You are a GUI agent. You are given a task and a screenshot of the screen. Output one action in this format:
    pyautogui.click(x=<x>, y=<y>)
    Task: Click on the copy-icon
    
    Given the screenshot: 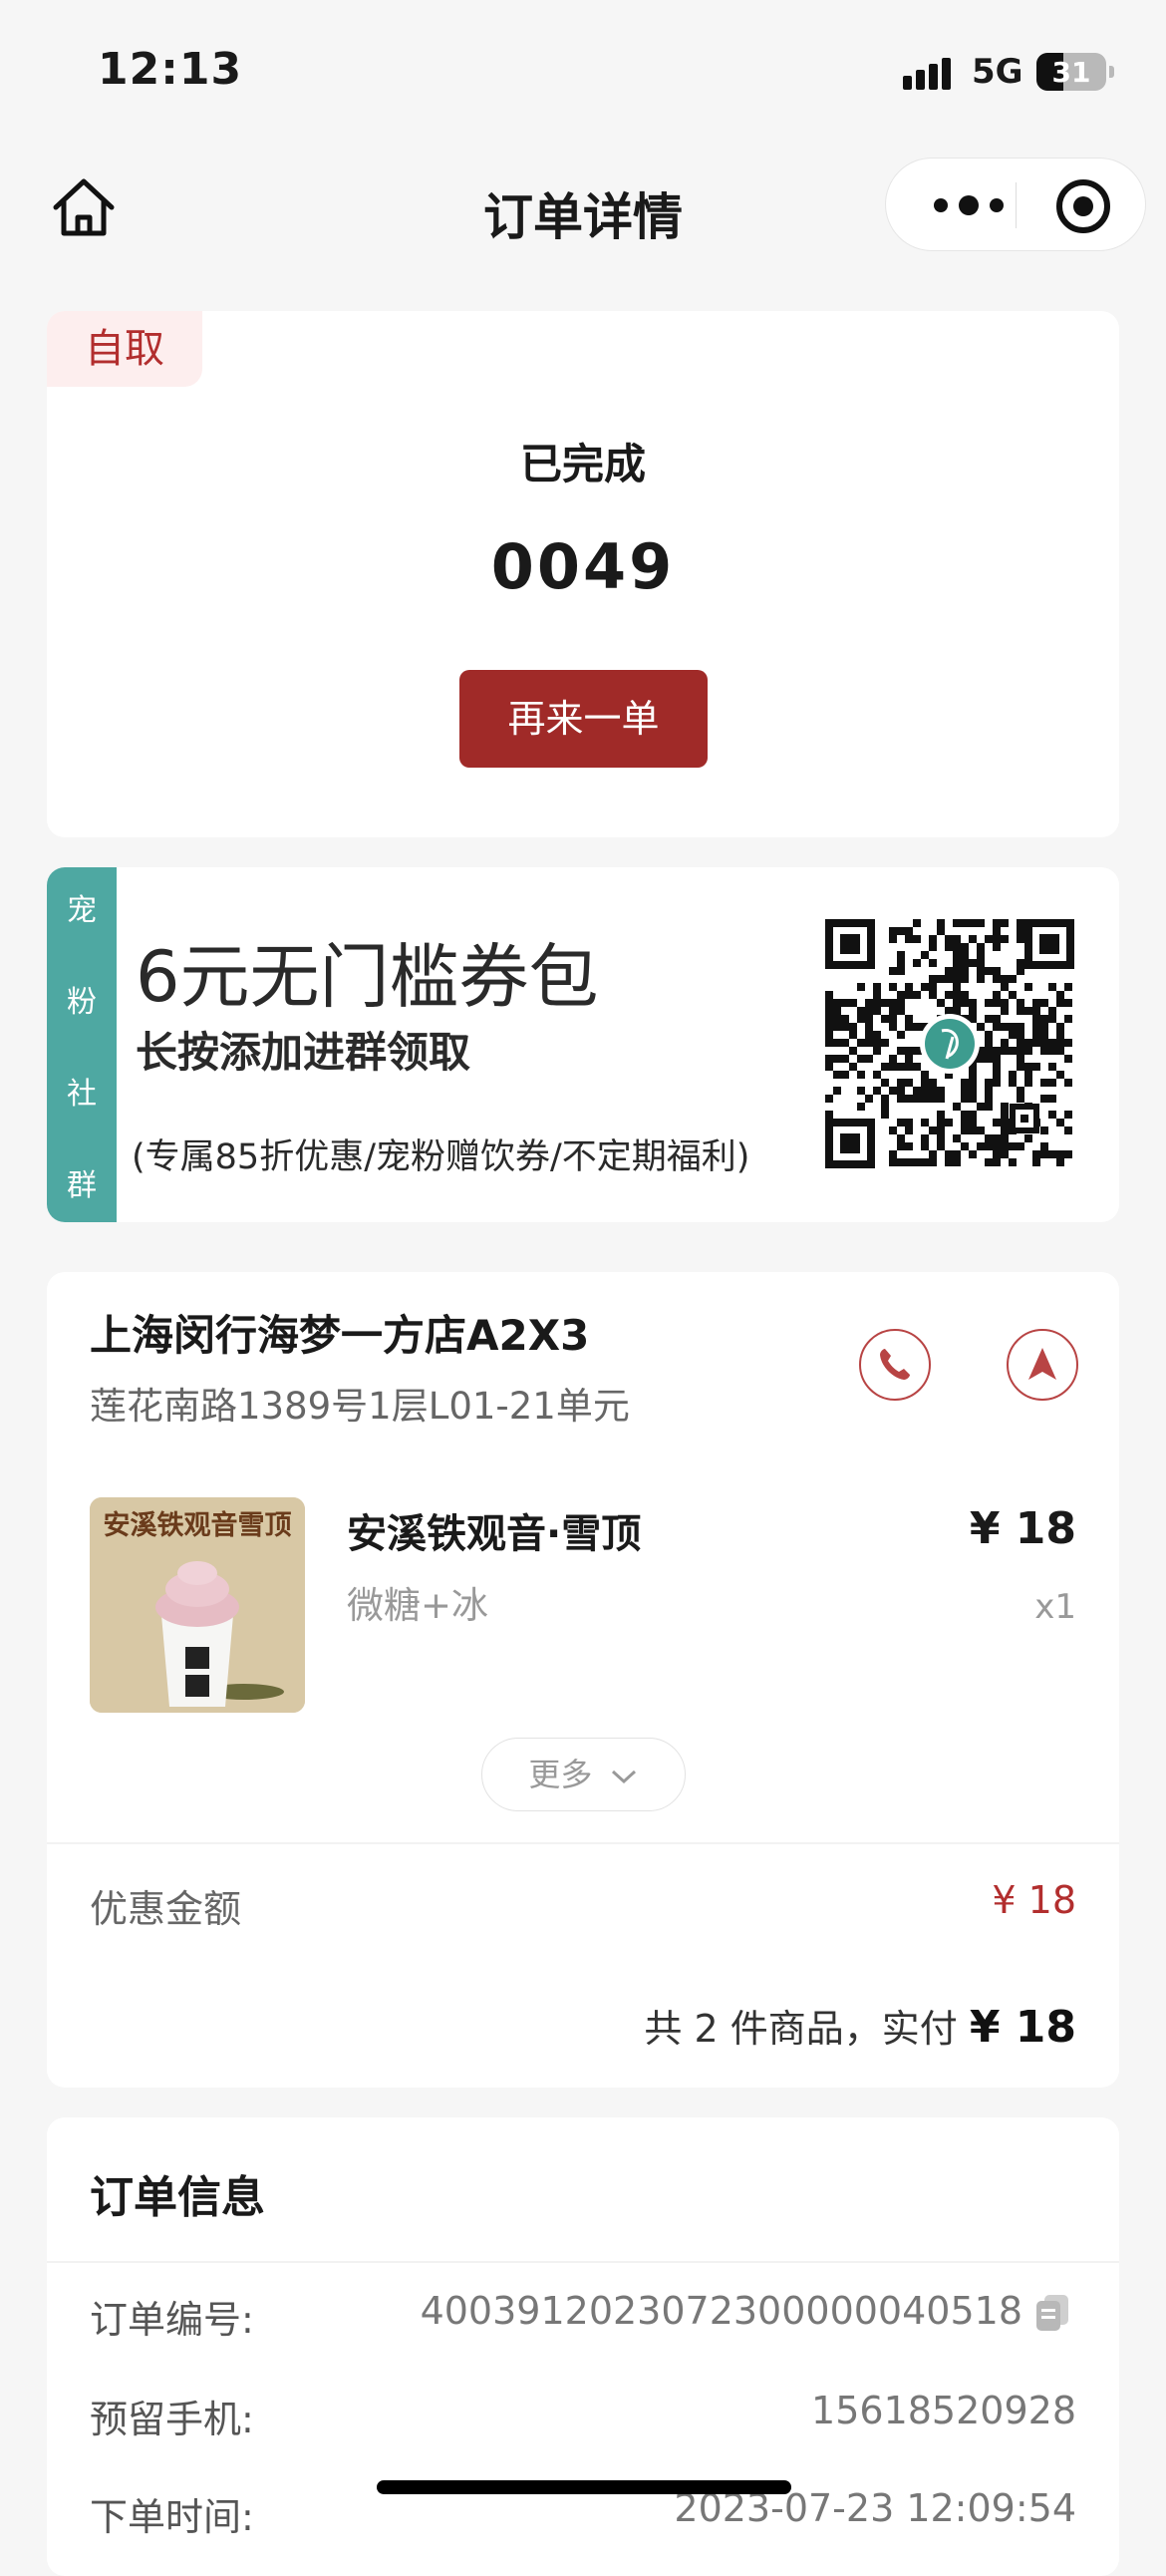 What is the action you would take?
    pyautogui.click(x=1052, y=2313)
    